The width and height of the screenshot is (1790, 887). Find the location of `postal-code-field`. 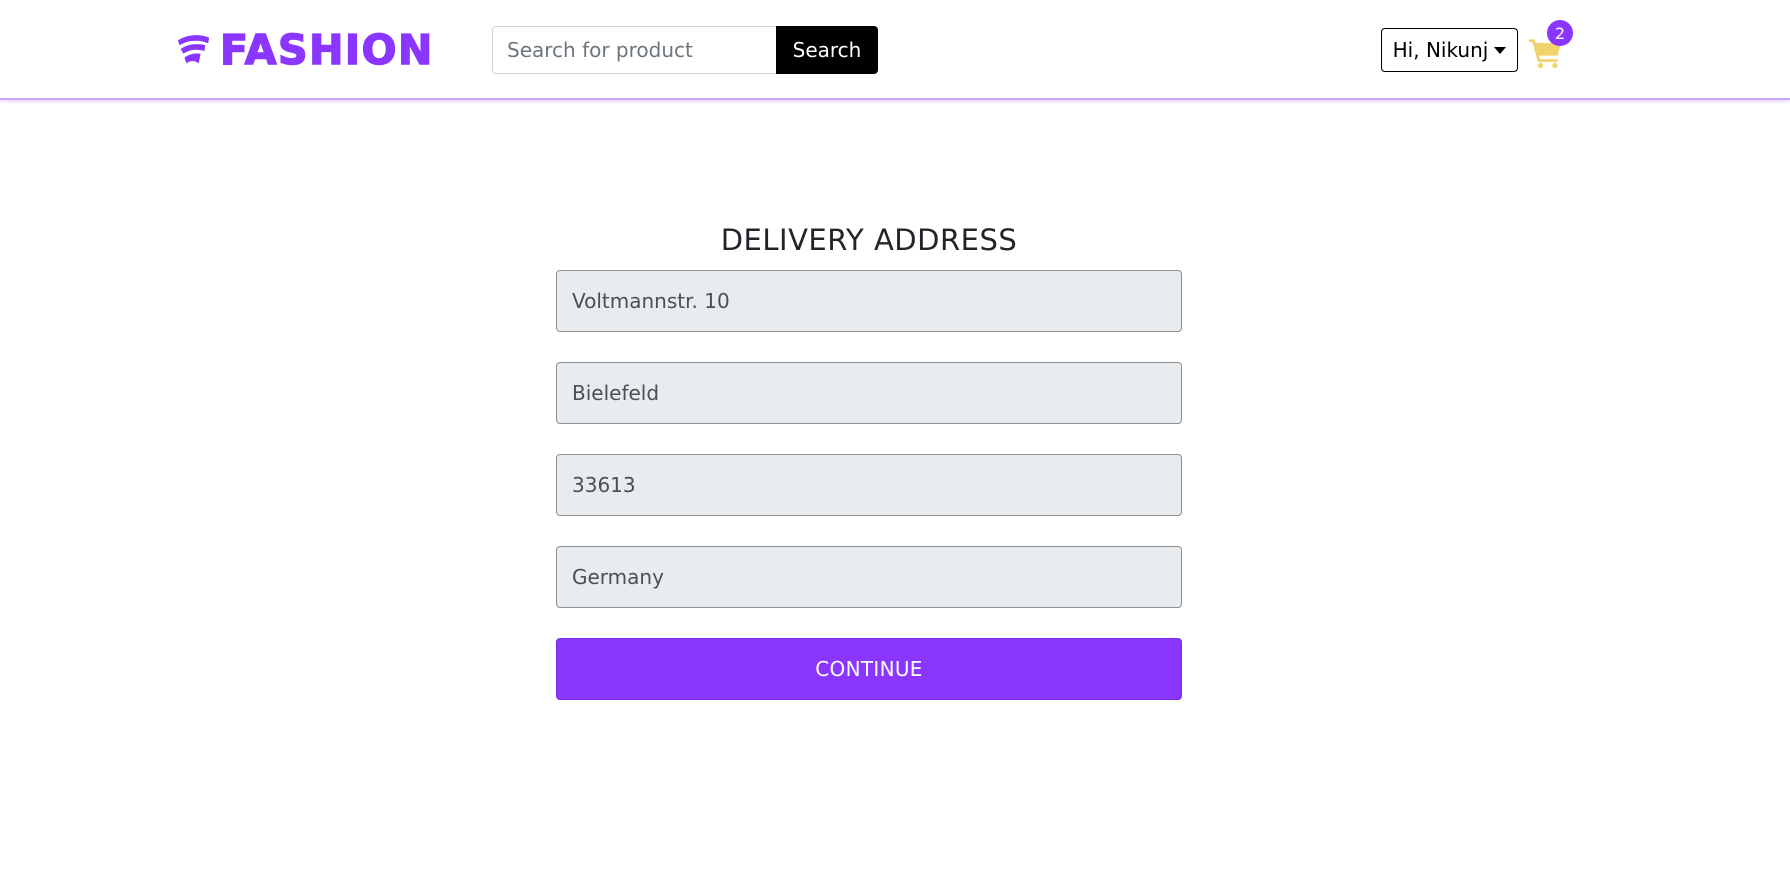

postal-code-field is located at coordinates (869, 485).